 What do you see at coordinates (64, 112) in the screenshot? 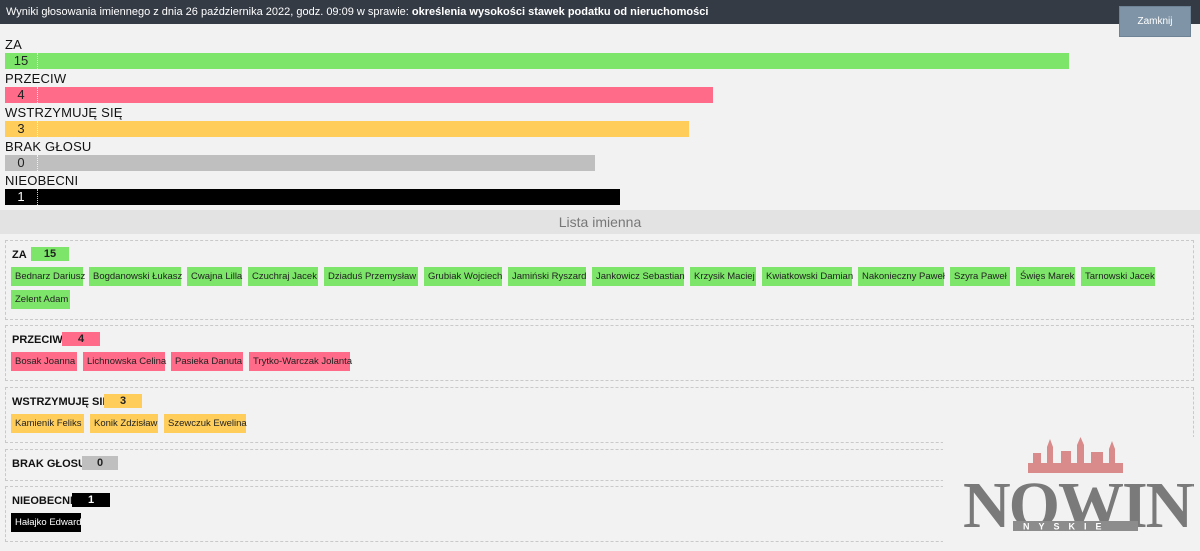
I see `summary-label-wstrzymuje-sie: WSTRZYMUJĘ SIĘ` at bounding box center [64, 112].